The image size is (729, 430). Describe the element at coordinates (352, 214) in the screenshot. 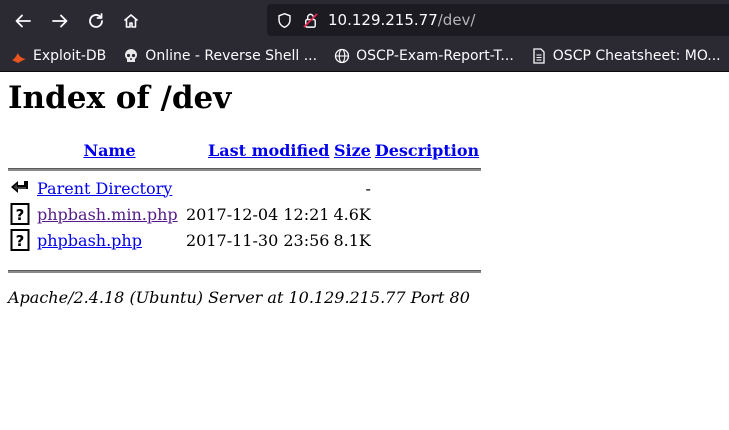

I see `size-cell: 4.6K` at that location.